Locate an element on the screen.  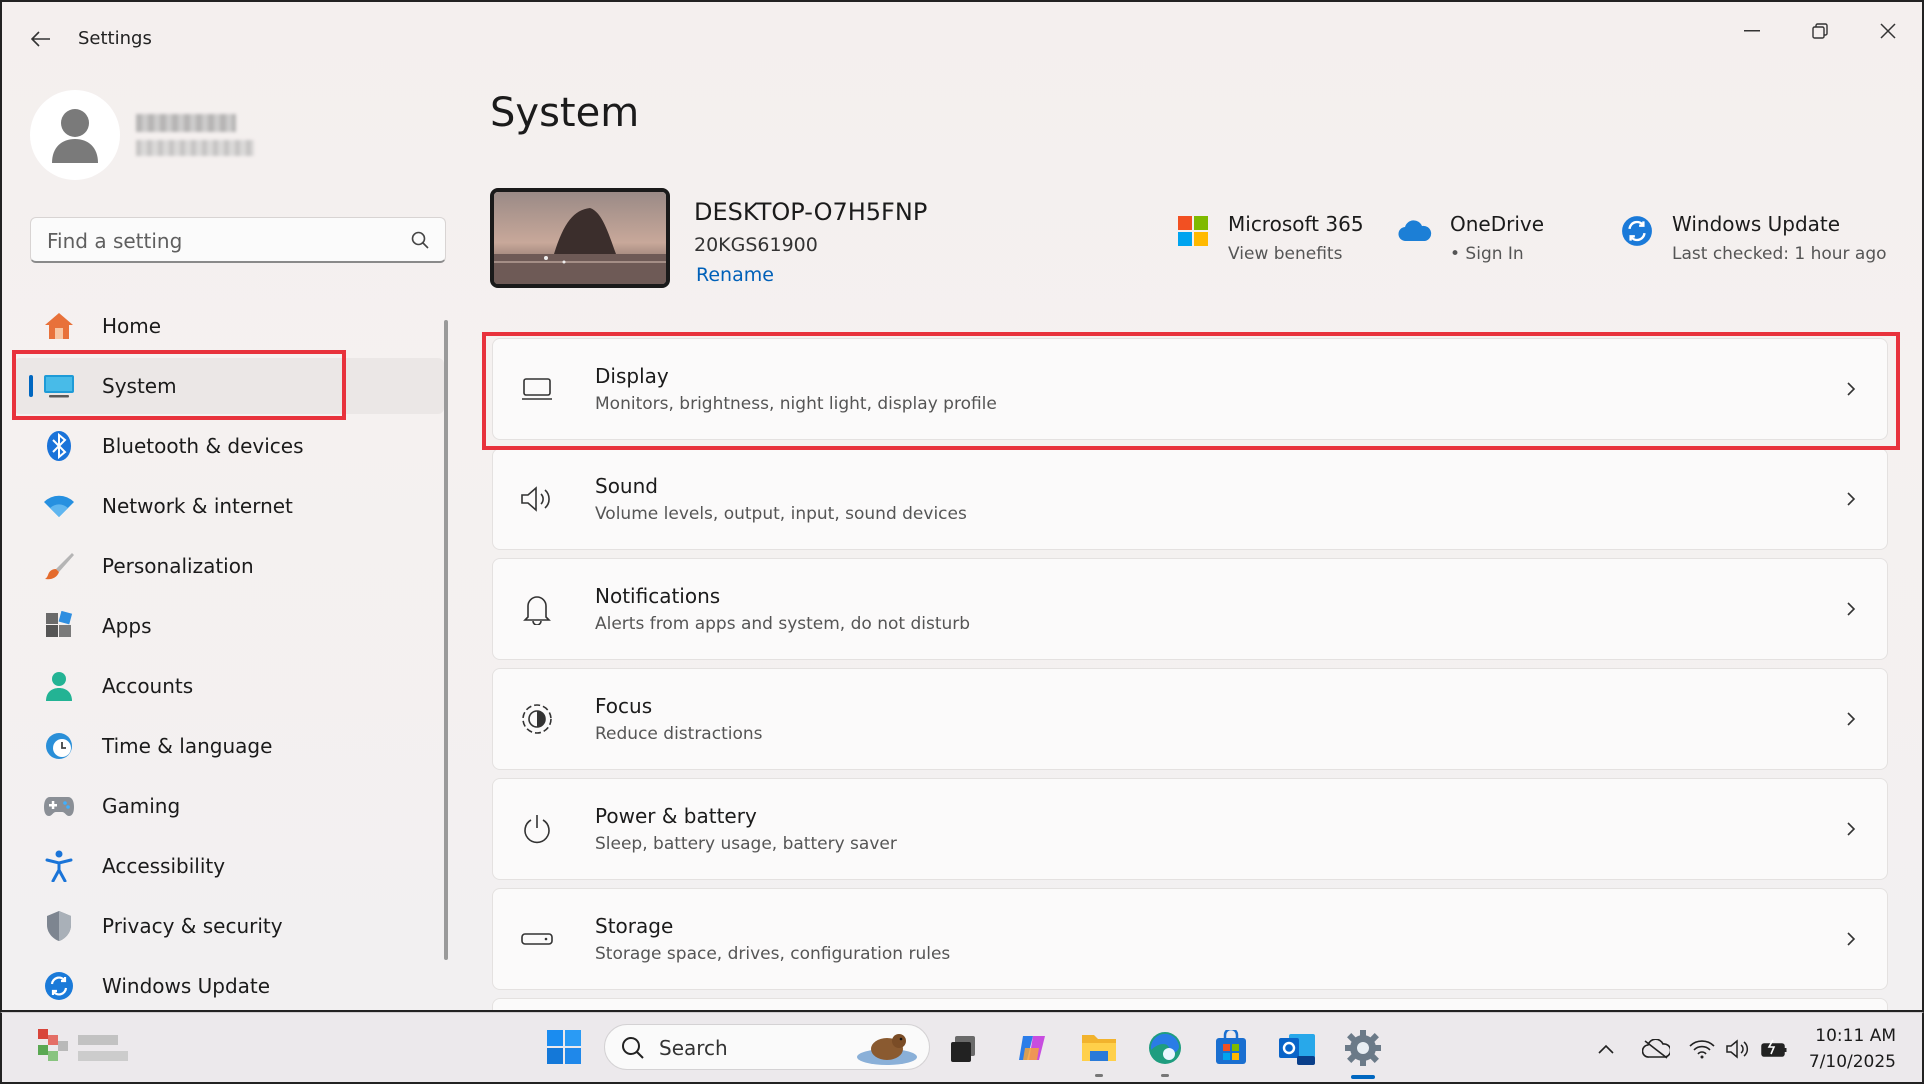
tray-onedrive is located at coordinates (1656, 1049).